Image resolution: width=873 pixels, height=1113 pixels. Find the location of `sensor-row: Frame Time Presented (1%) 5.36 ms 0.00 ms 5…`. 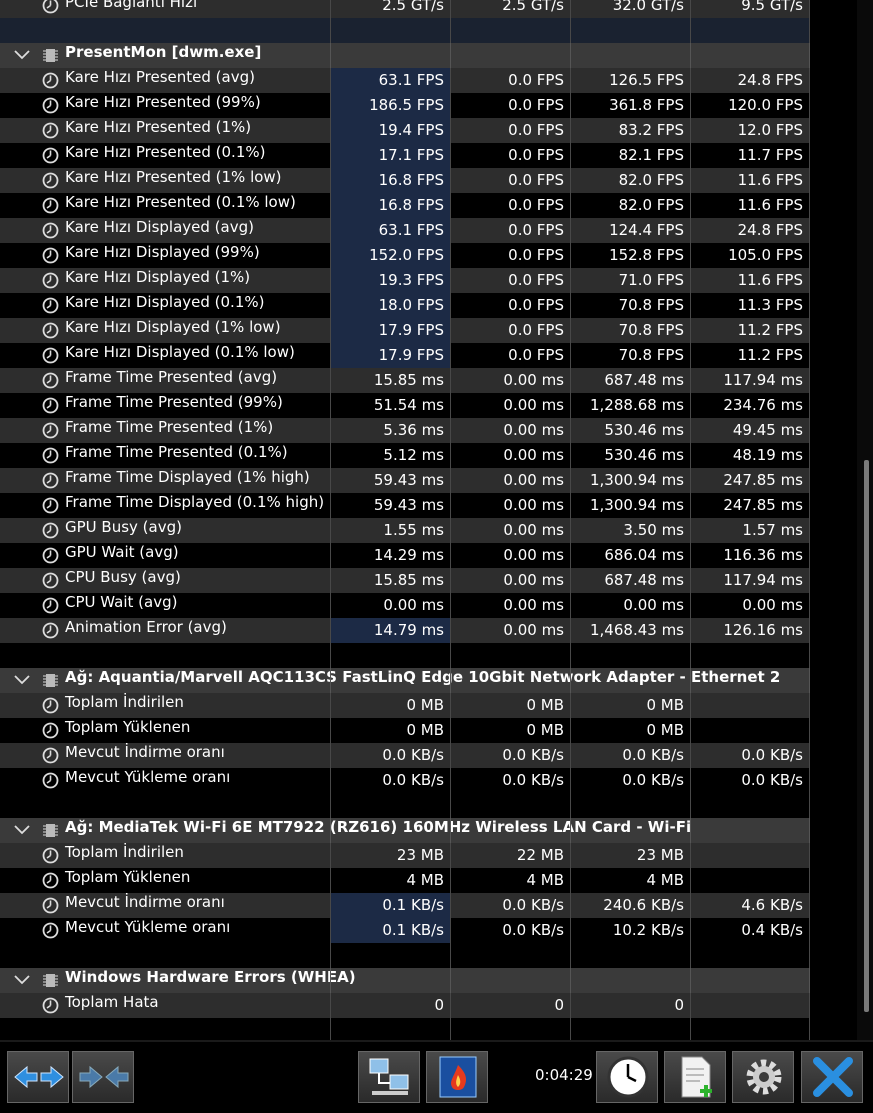

sensor-row: Frame Time Presented (1%) 5.36 ms 0.00 ms 5… is located at coordinates (405, 430).